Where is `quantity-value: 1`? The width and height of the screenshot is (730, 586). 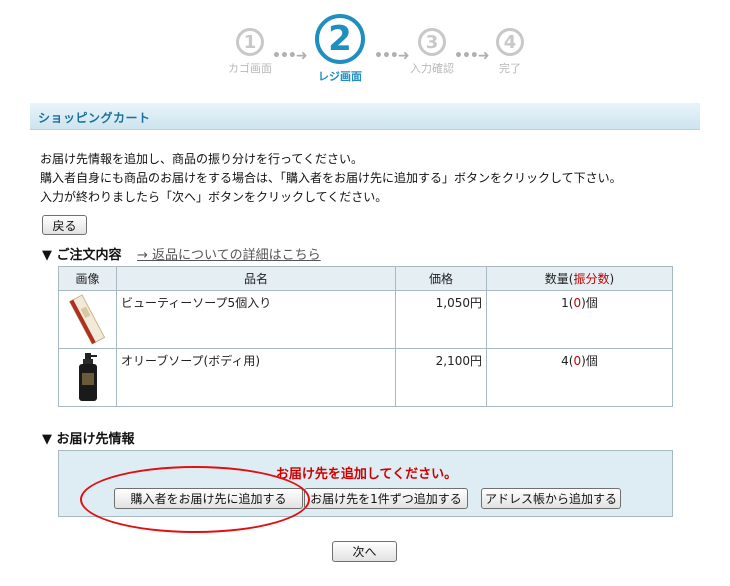
quantity-value: 1 is located at coordinates (565, 303).